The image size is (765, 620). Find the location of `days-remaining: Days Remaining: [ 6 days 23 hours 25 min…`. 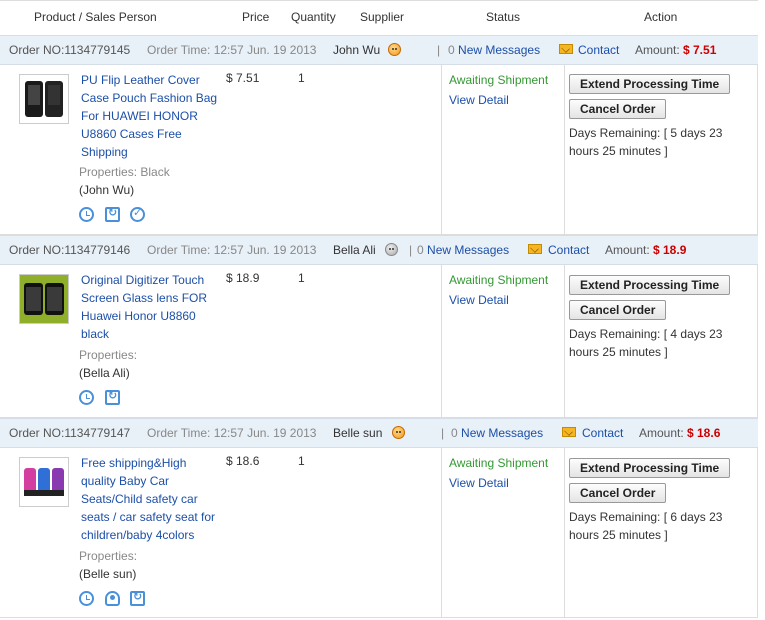

days-remaining: Days Remaining: [ 6 days 23 hours 25 min… is located at coordinates (646, 526).